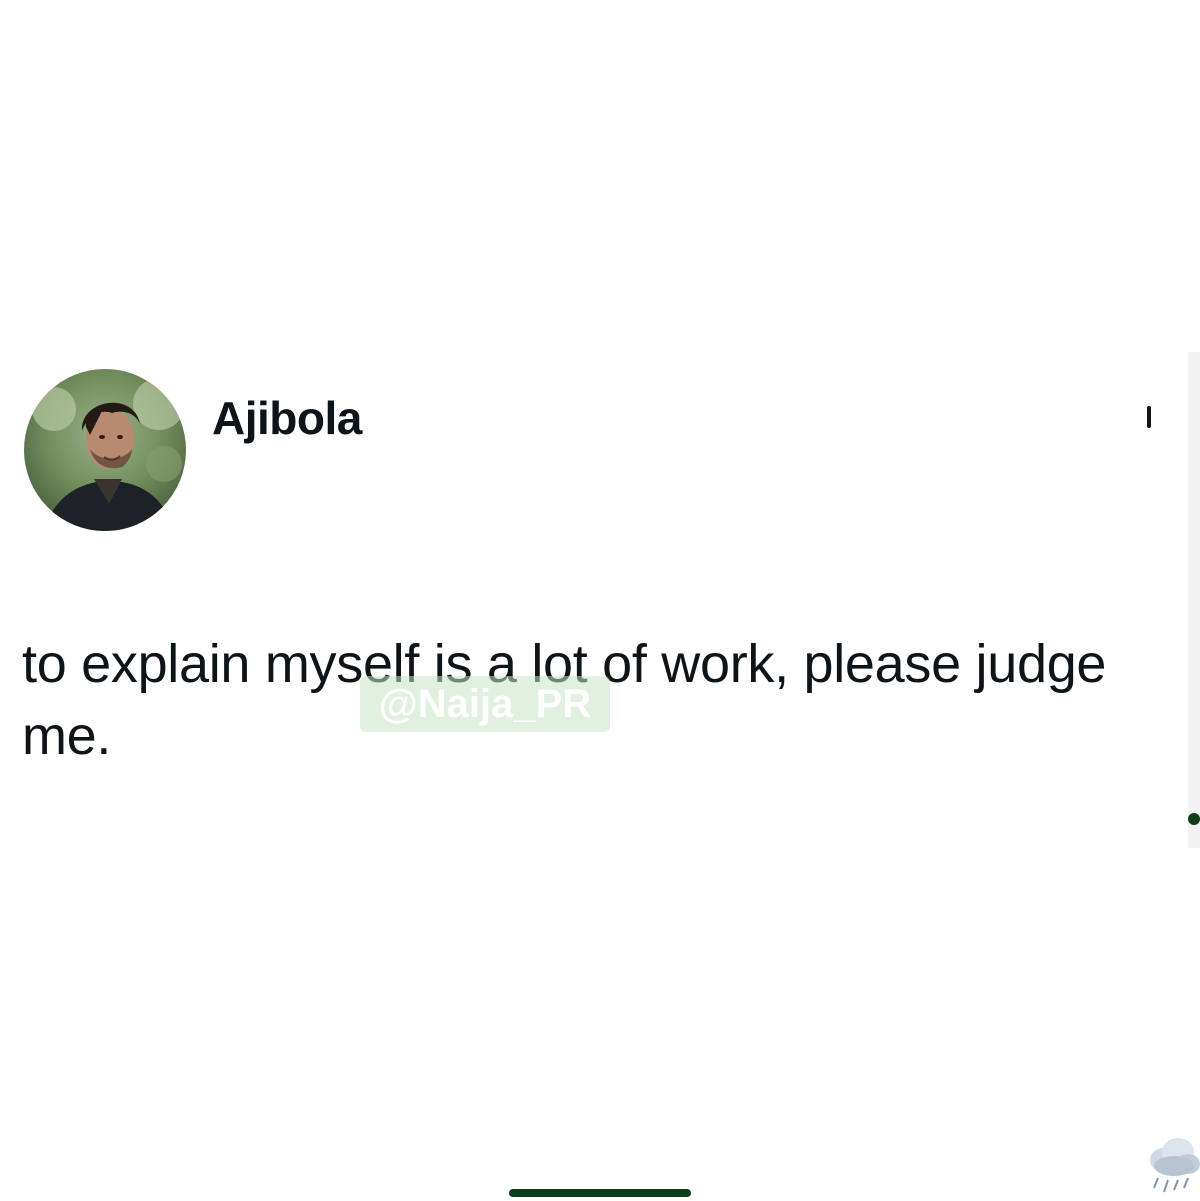 This screenshot has width=1200, height=1201. I want to click on edge-dot, so click(1194, 819).